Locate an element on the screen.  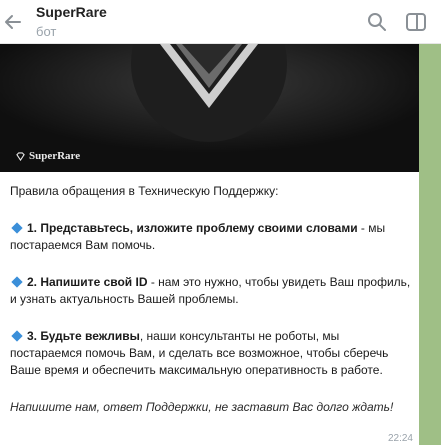
search-button is located at coordinates (377, 22).